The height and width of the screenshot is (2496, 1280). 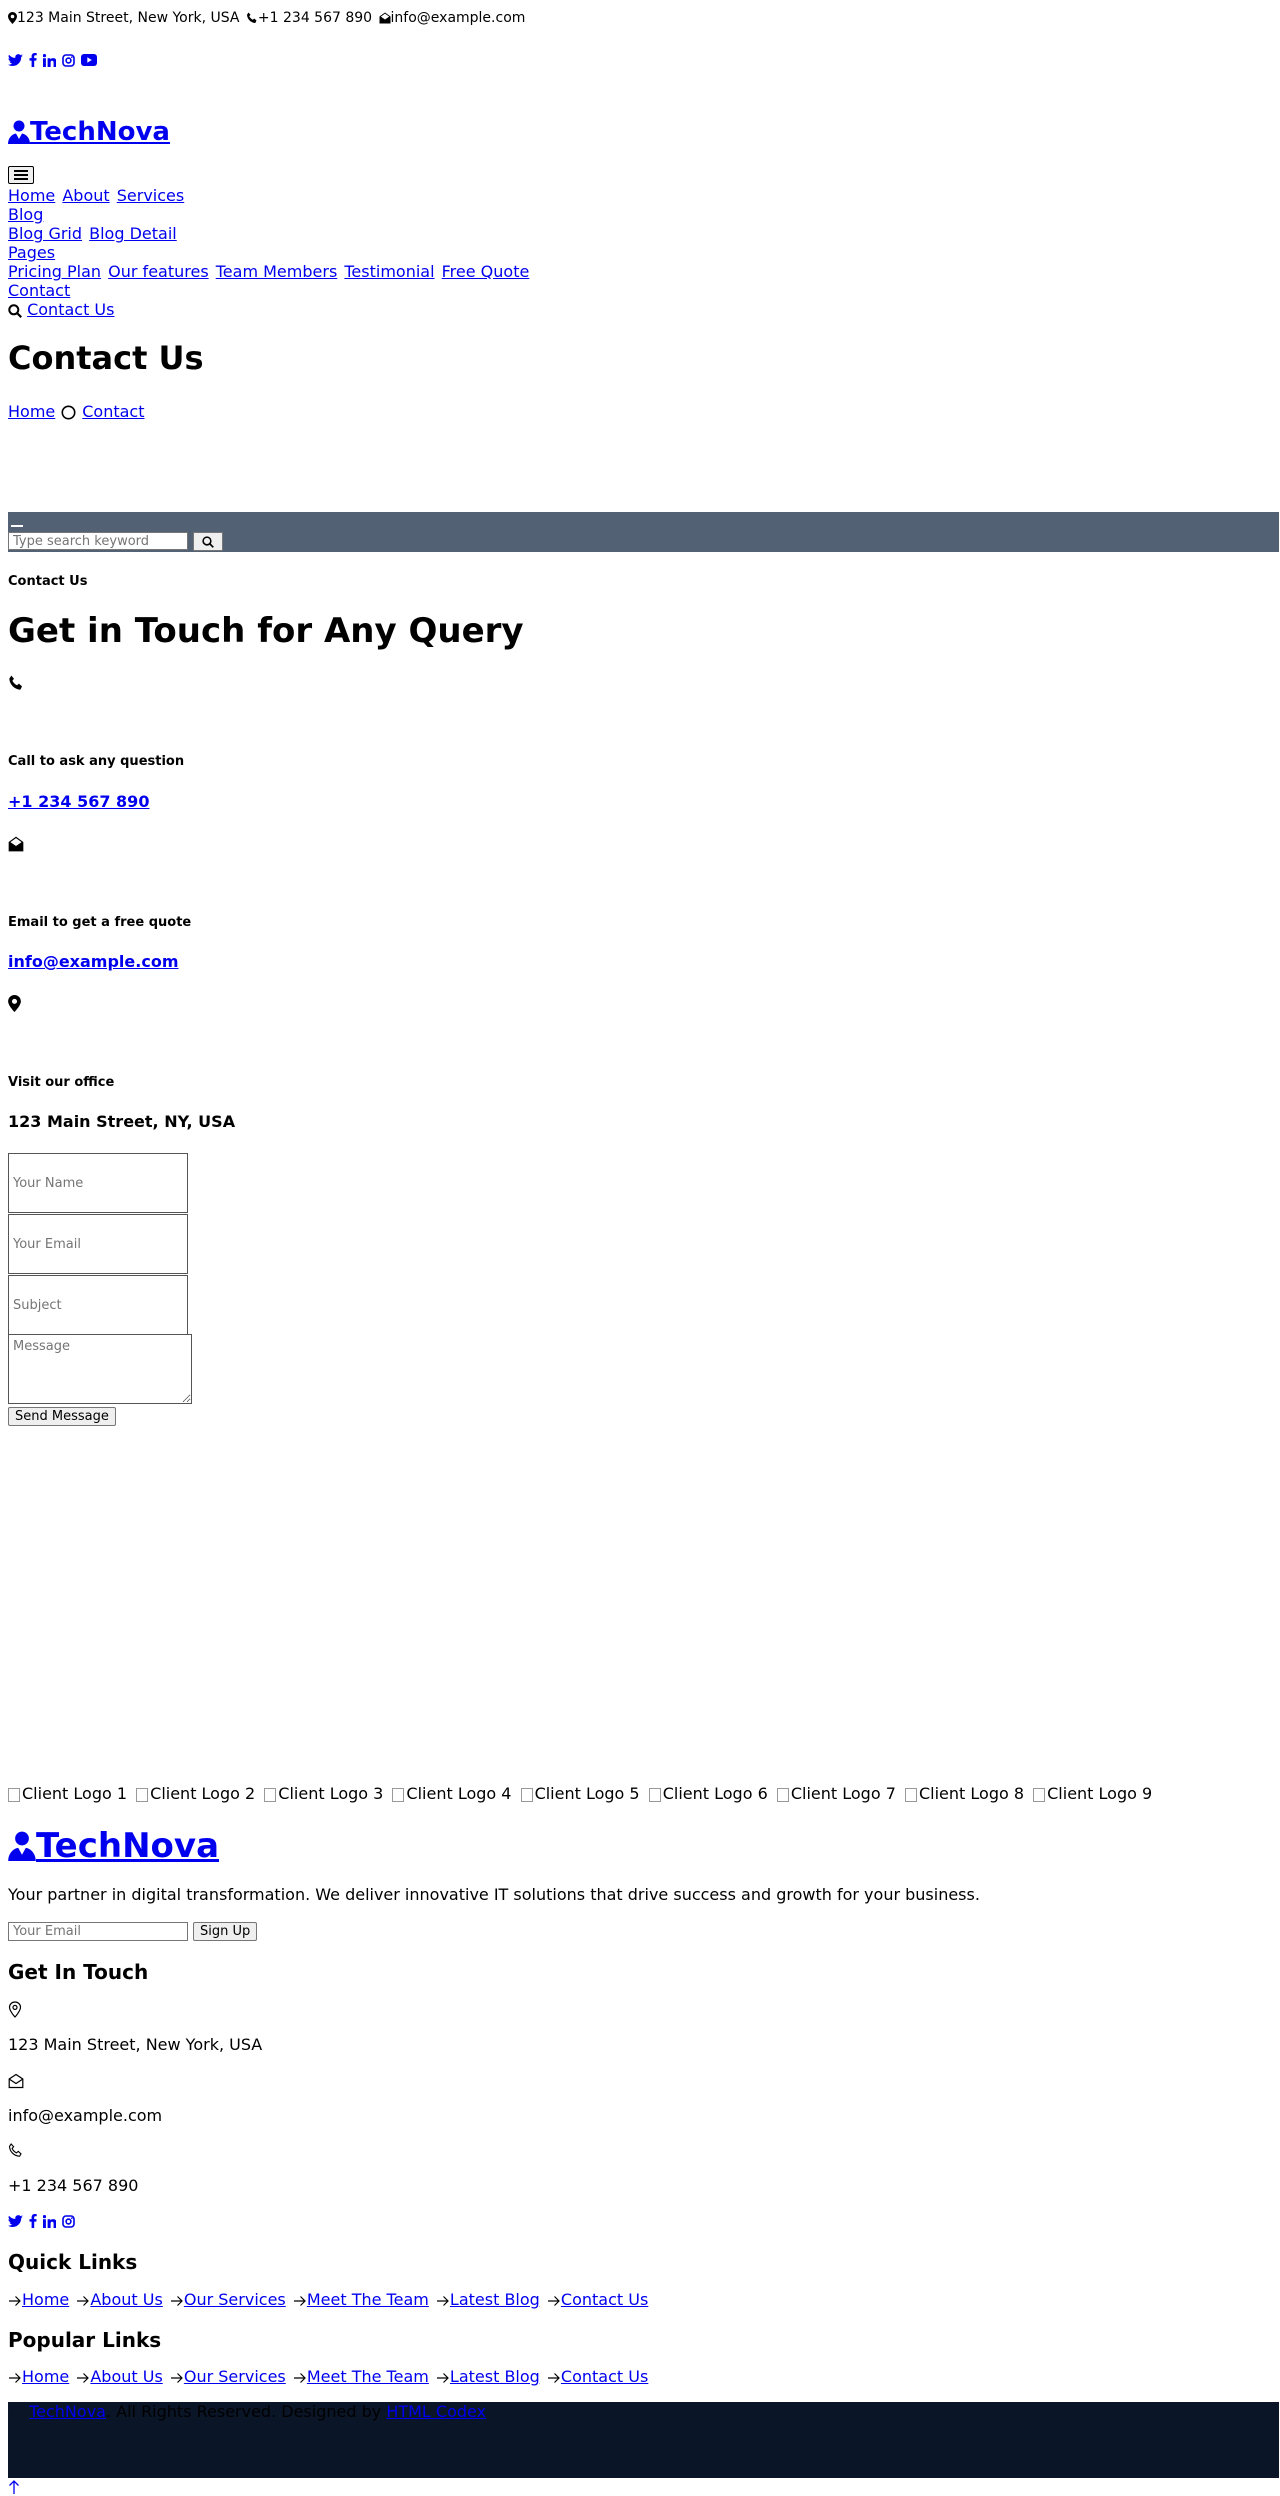 What do you see at coordinates (486, 271) in the screenshot?
I see `nav-free-quote: Free Quote` at bounding box center [486, 271].